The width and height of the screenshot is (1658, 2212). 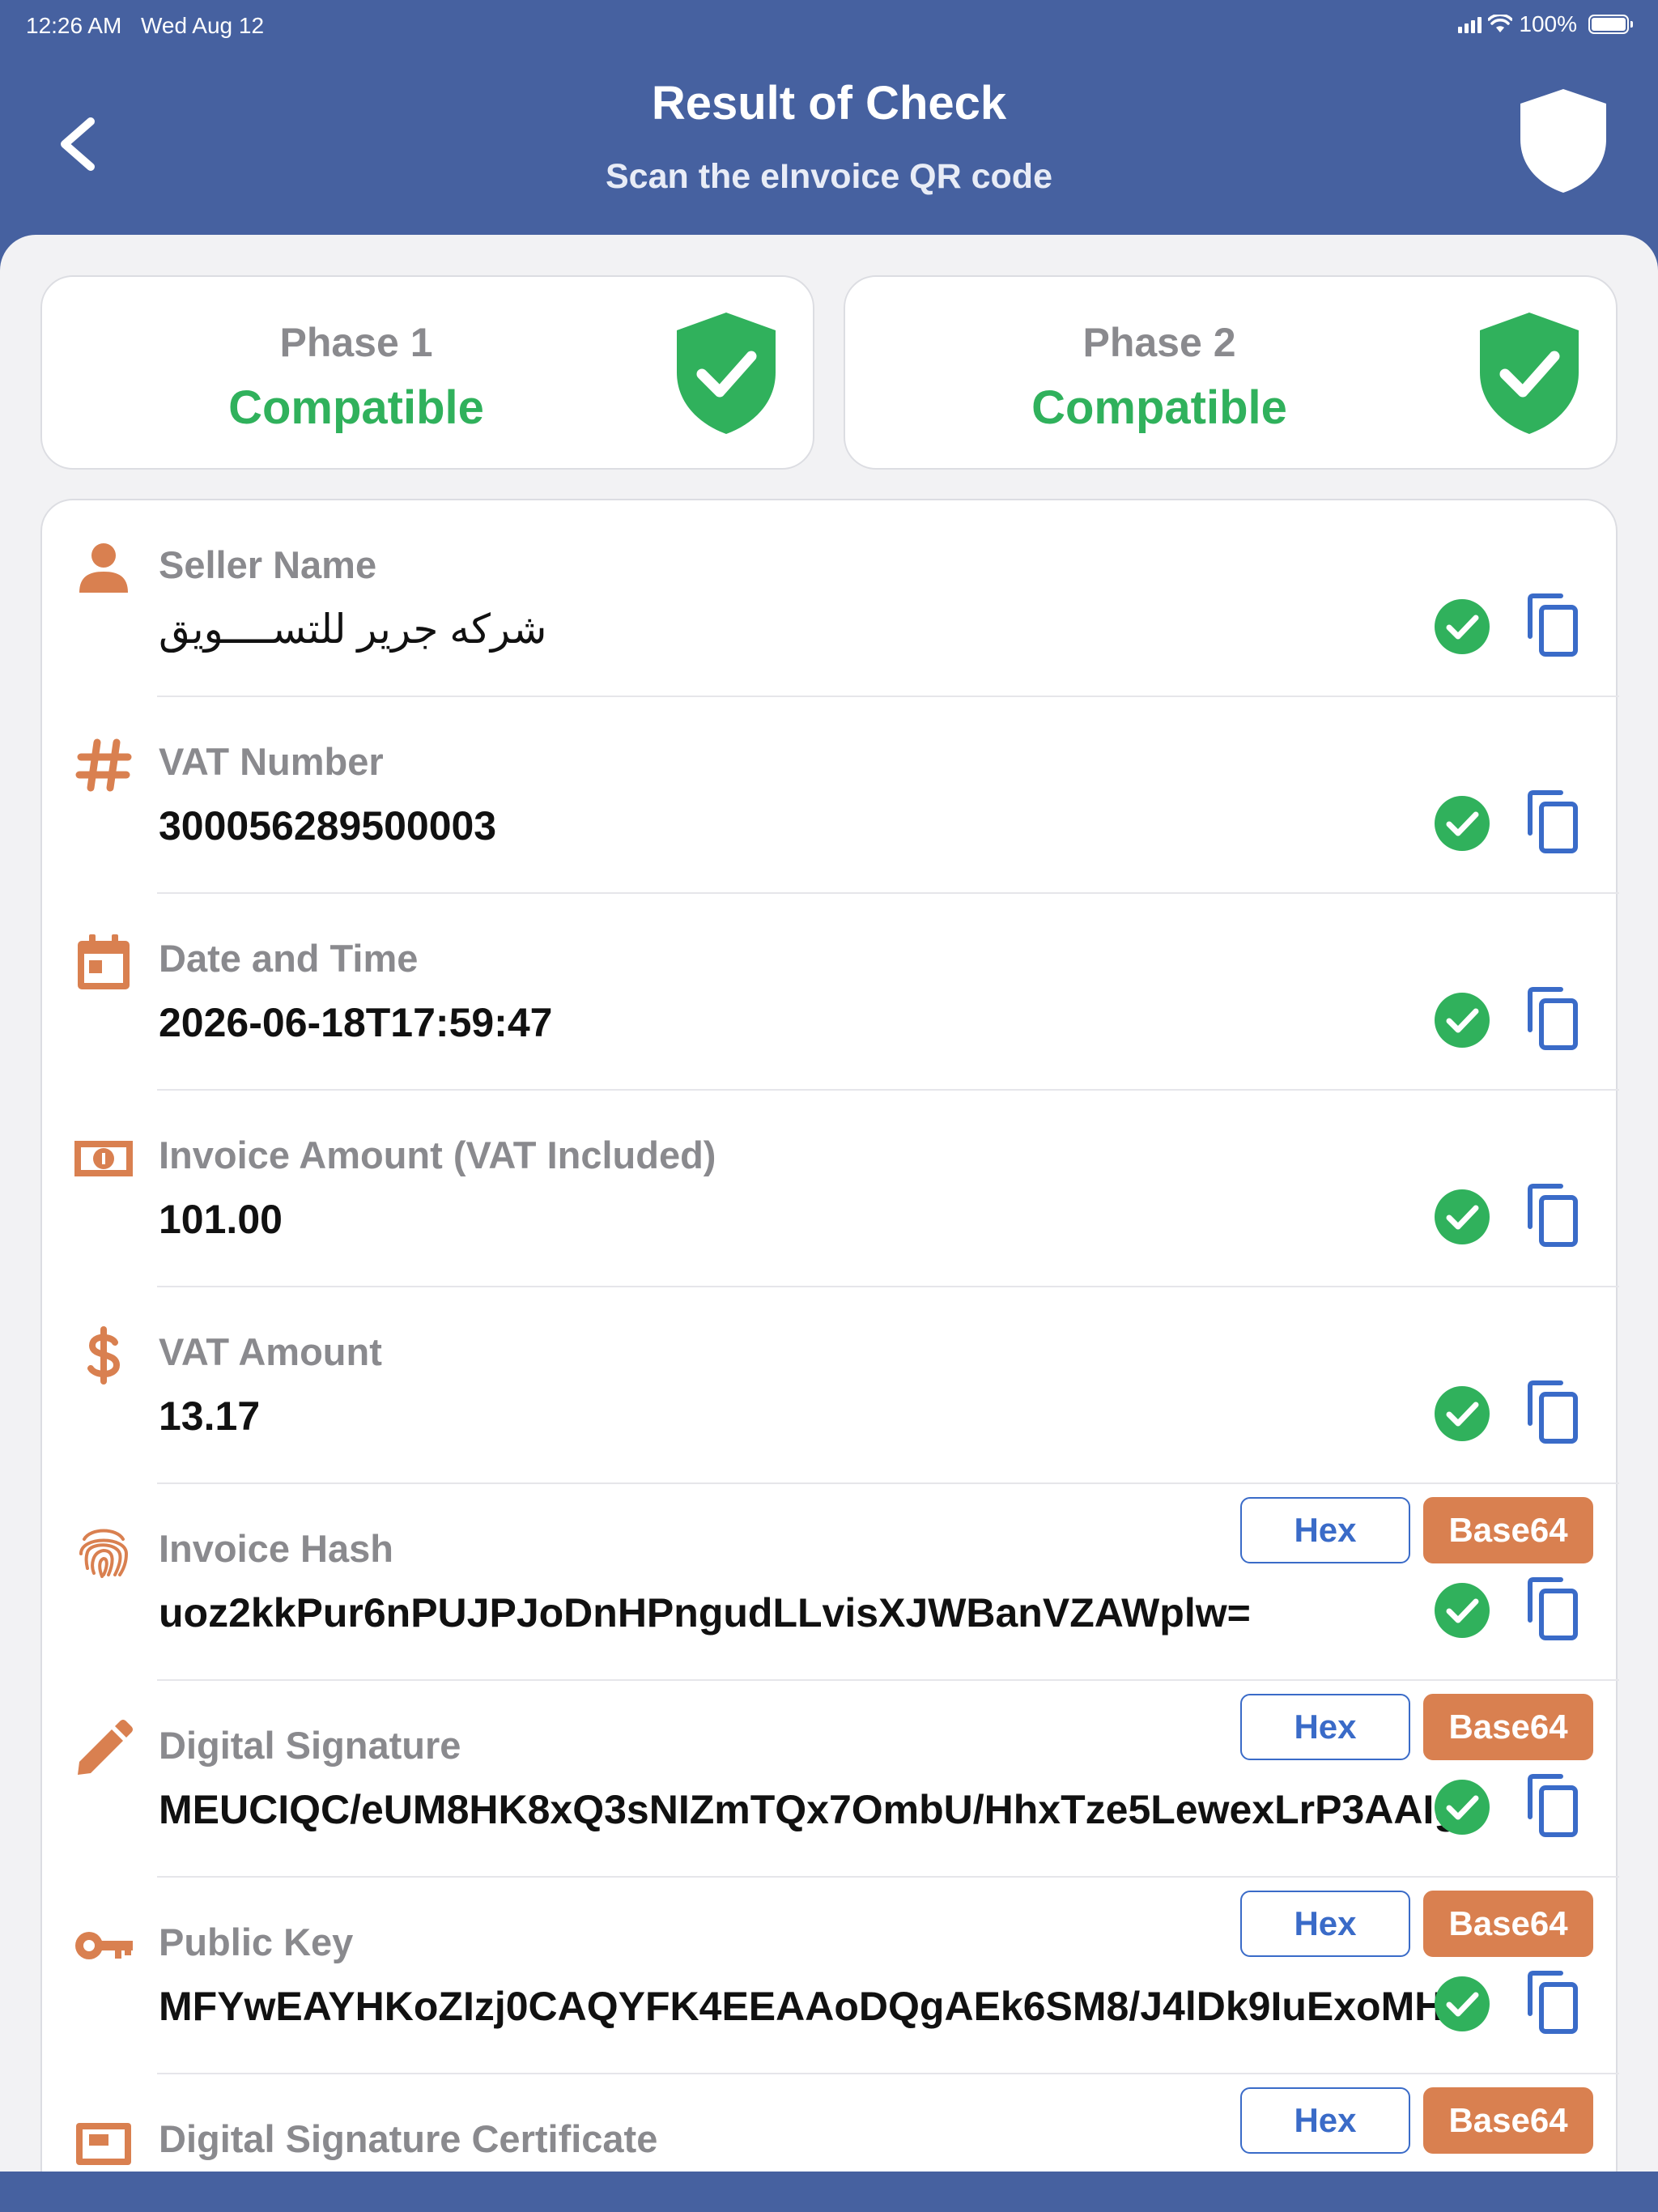 I want to click on battery-icon, so click(x=1610, y=25).